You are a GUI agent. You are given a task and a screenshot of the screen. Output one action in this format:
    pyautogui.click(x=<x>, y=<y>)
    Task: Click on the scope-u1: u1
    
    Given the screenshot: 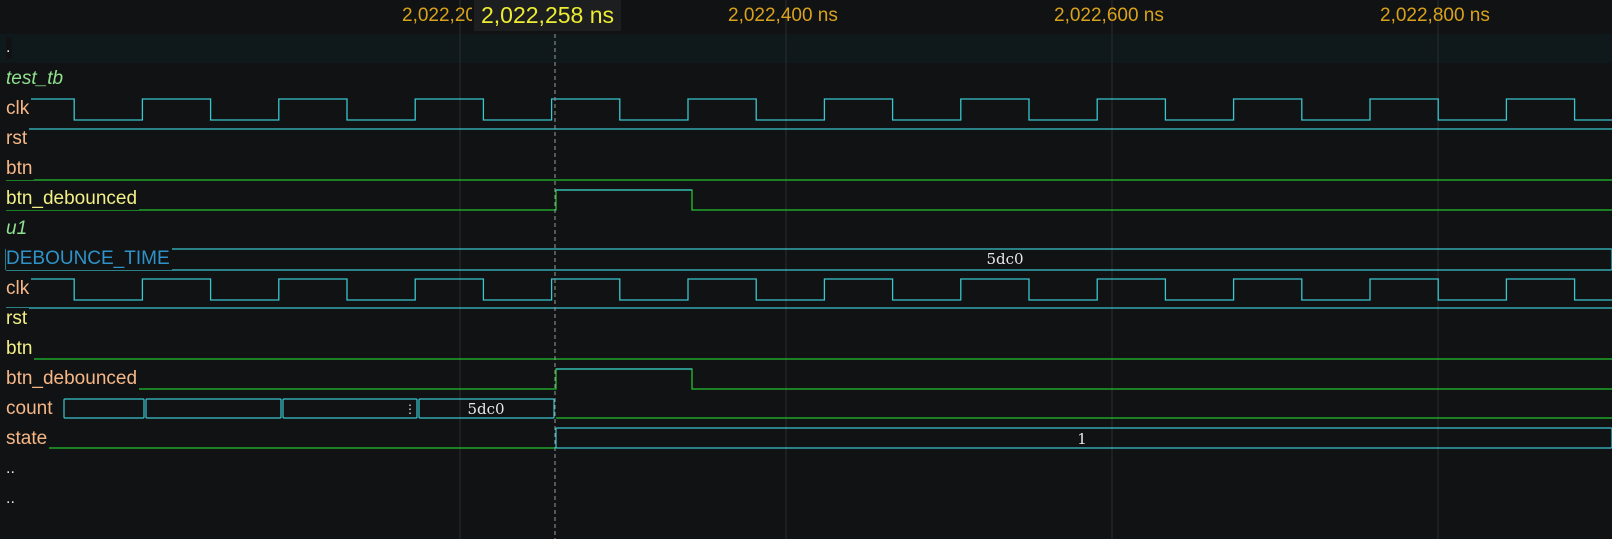 What is the action you would take?
    pyautogui.click(x=18, y=229)
    